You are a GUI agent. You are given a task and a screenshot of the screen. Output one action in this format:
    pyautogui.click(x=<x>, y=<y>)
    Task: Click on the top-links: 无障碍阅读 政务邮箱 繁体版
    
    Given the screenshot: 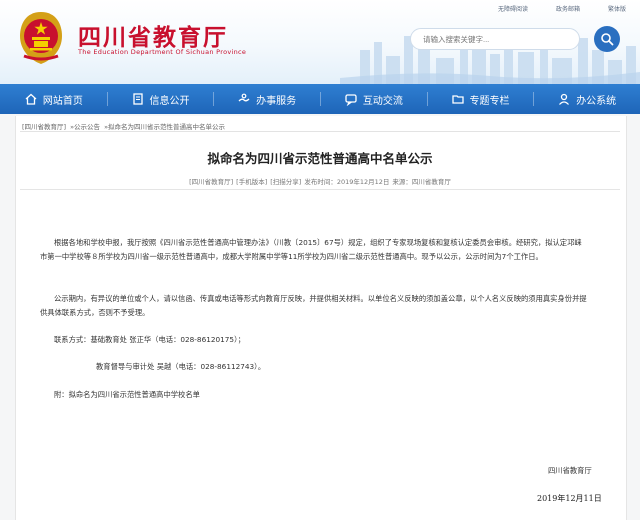 What is the action you would take?
    pyautogui.click(x=562, y=8)
    